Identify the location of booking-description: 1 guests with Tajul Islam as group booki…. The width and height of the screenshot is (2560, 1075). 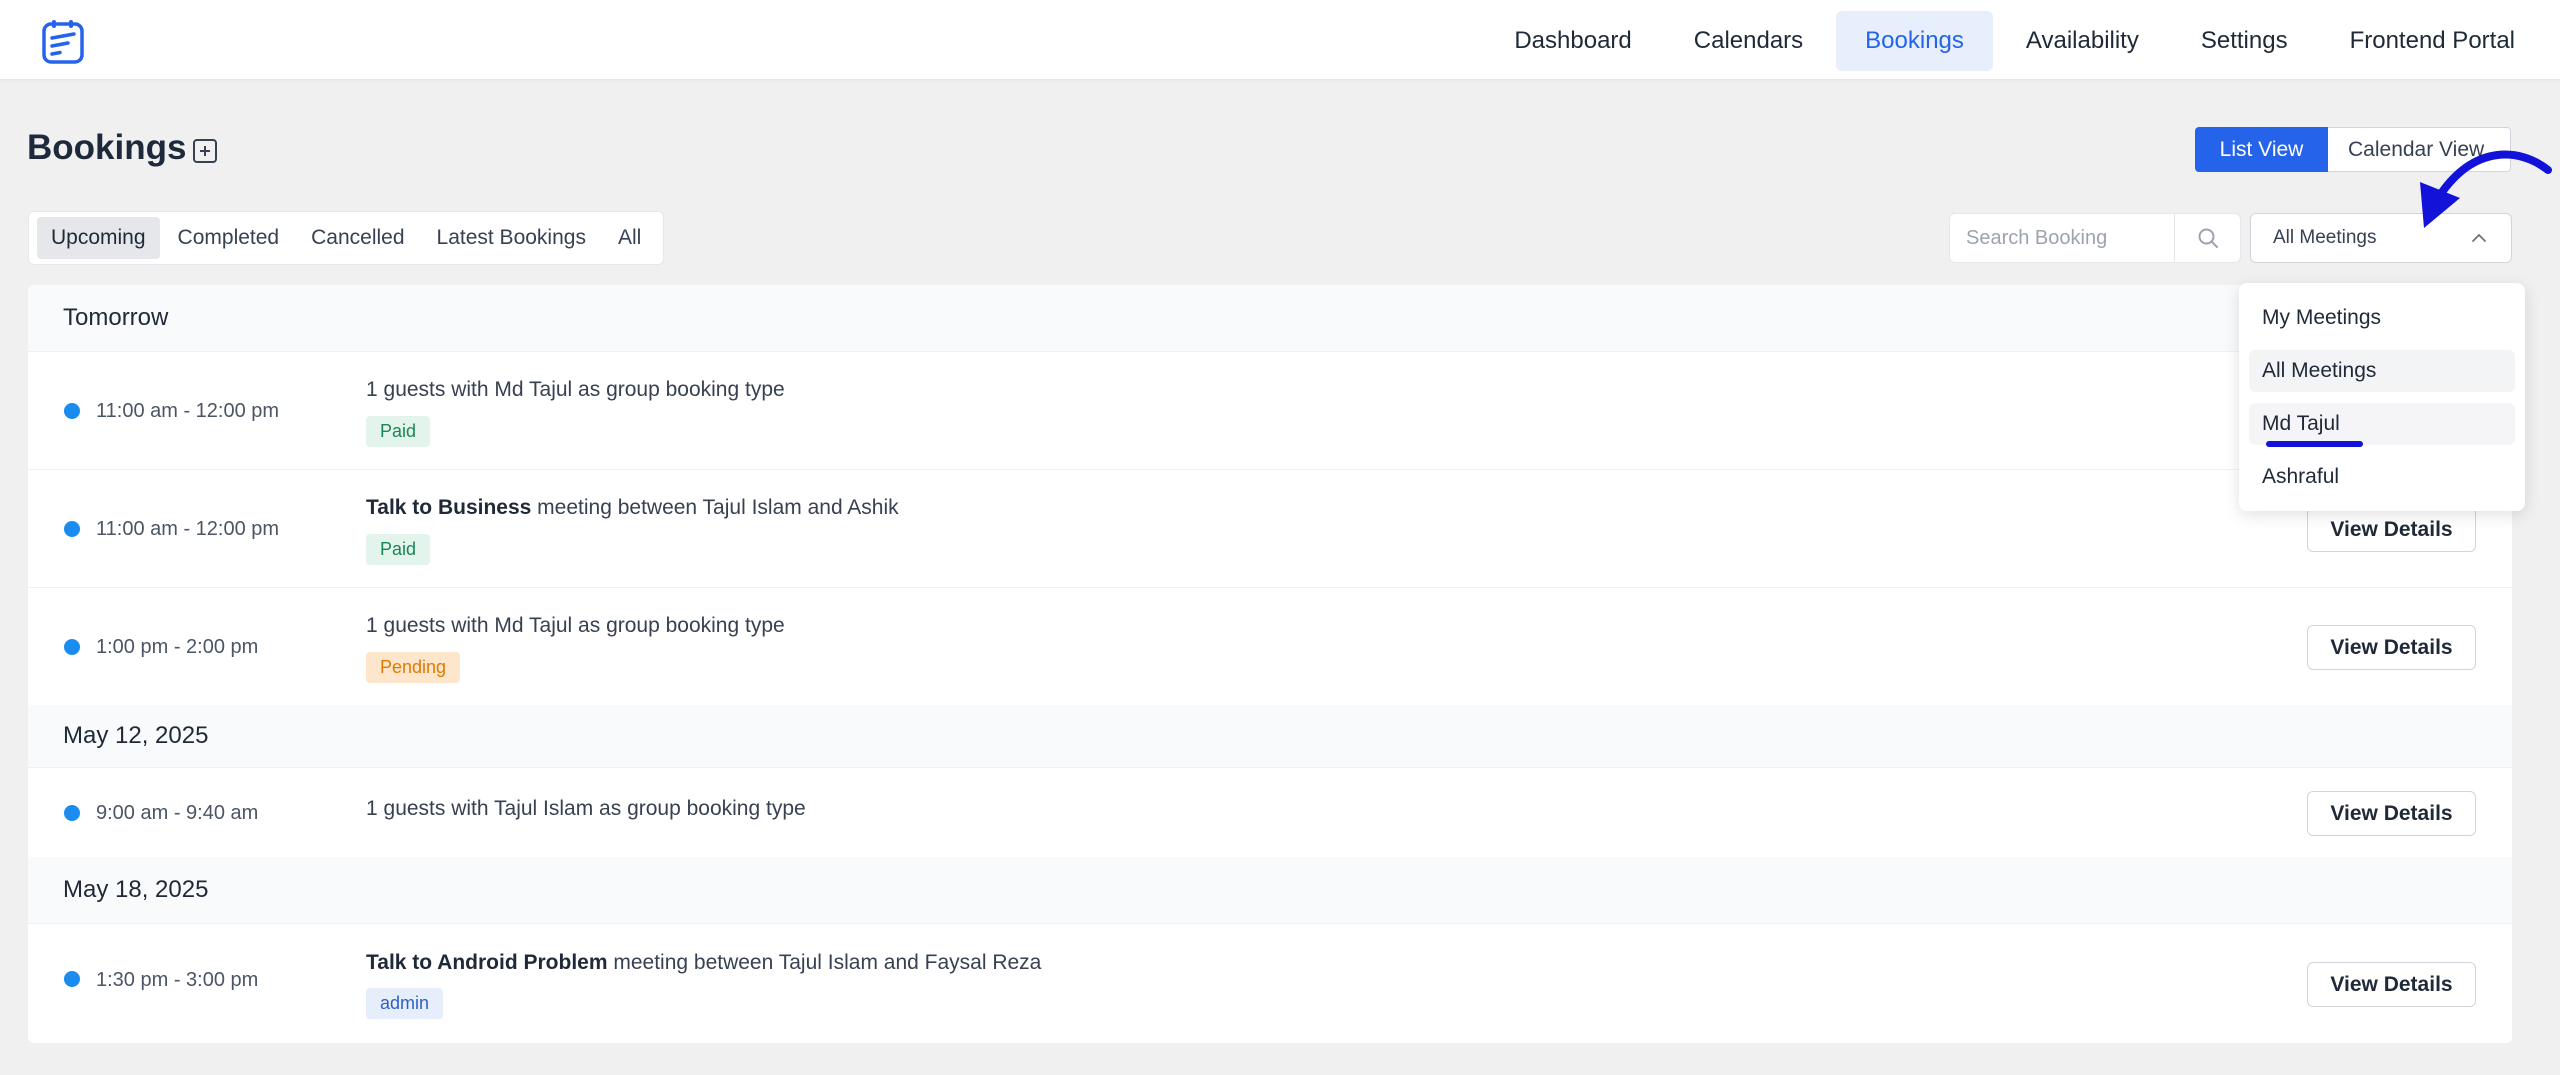
(586, 809).